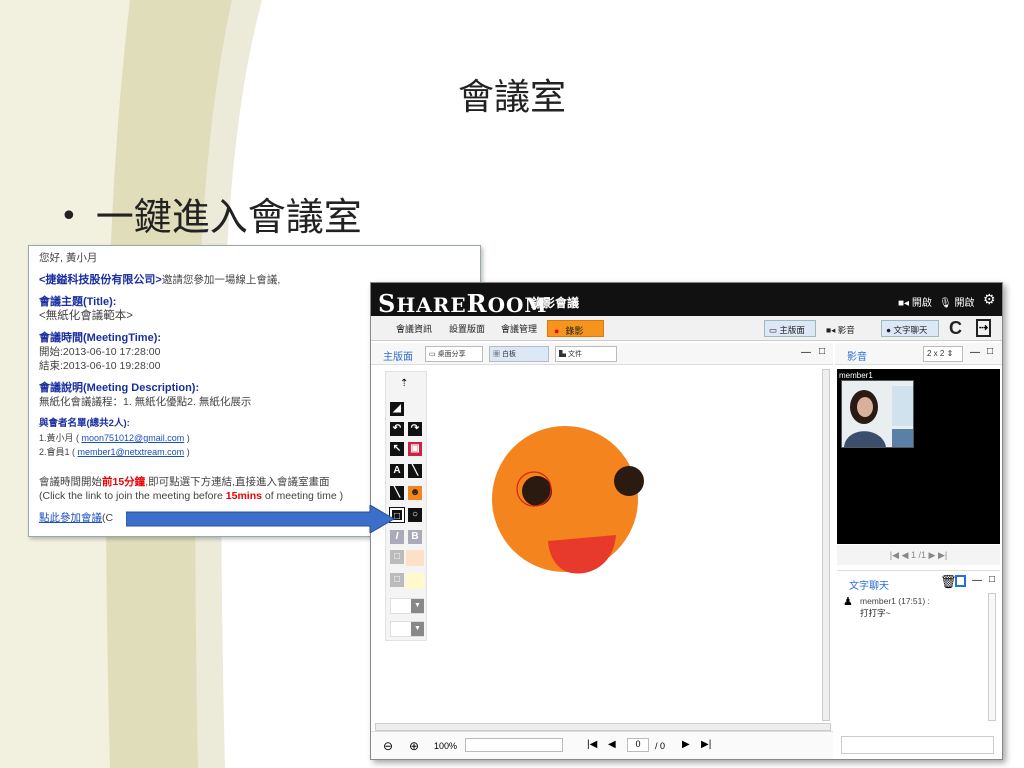 The width and height of the screenshot is (1024, 768). I want to click on menu-meeting-admin: 會議管理, so click(519, 328).